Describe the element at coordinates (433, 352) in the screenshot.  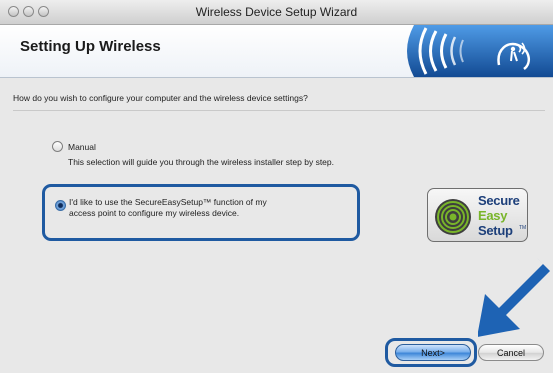
I see `next-button: Next>` at that location.